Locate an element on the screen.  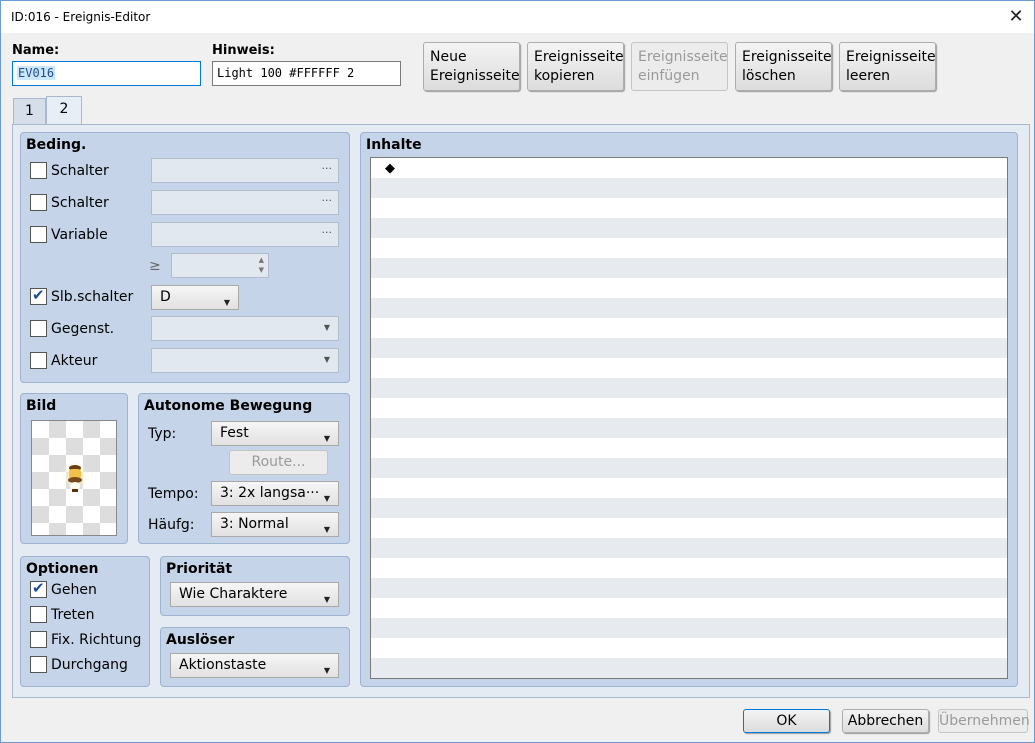
actor-checkbox is located at coordinates (38, 360).